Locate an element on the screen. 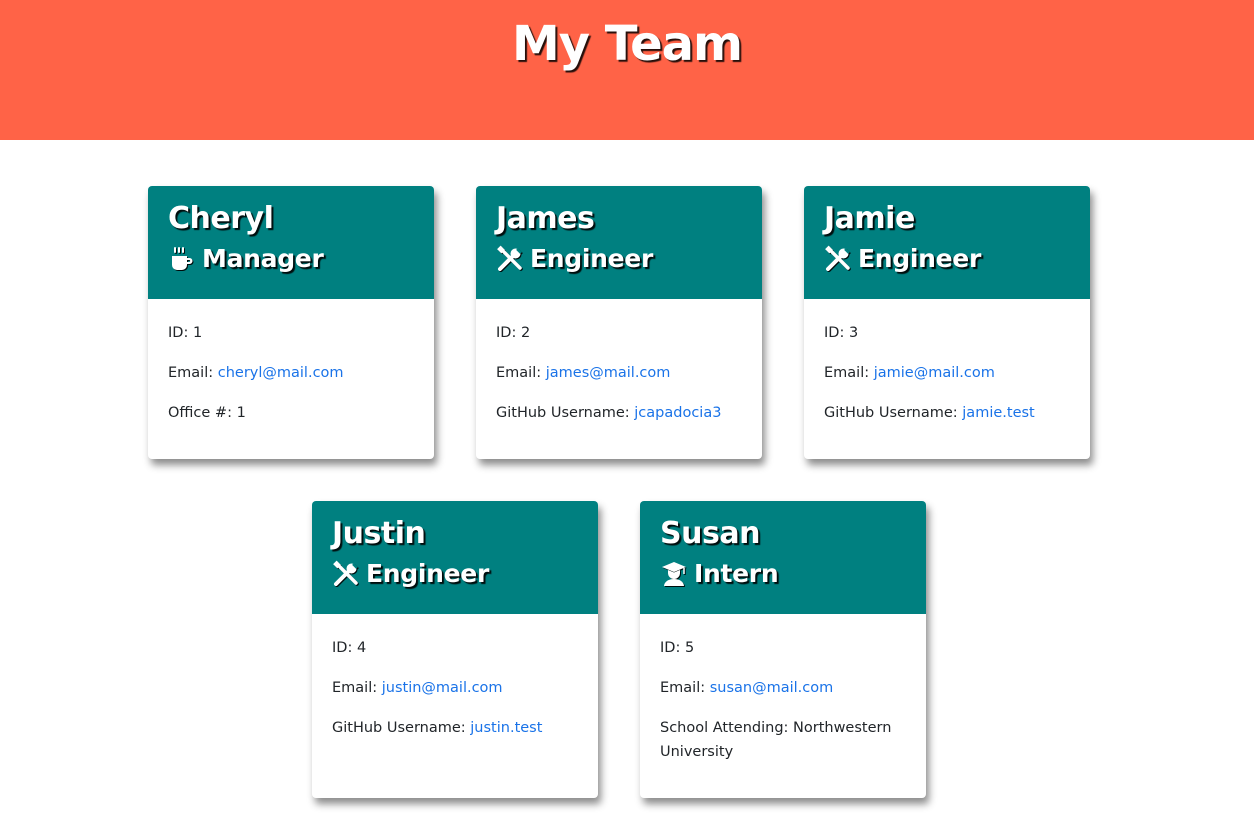 The image size is (1254, 819). employee-github: GitHub Username: jamie.test is located at coordinates (947, 413).